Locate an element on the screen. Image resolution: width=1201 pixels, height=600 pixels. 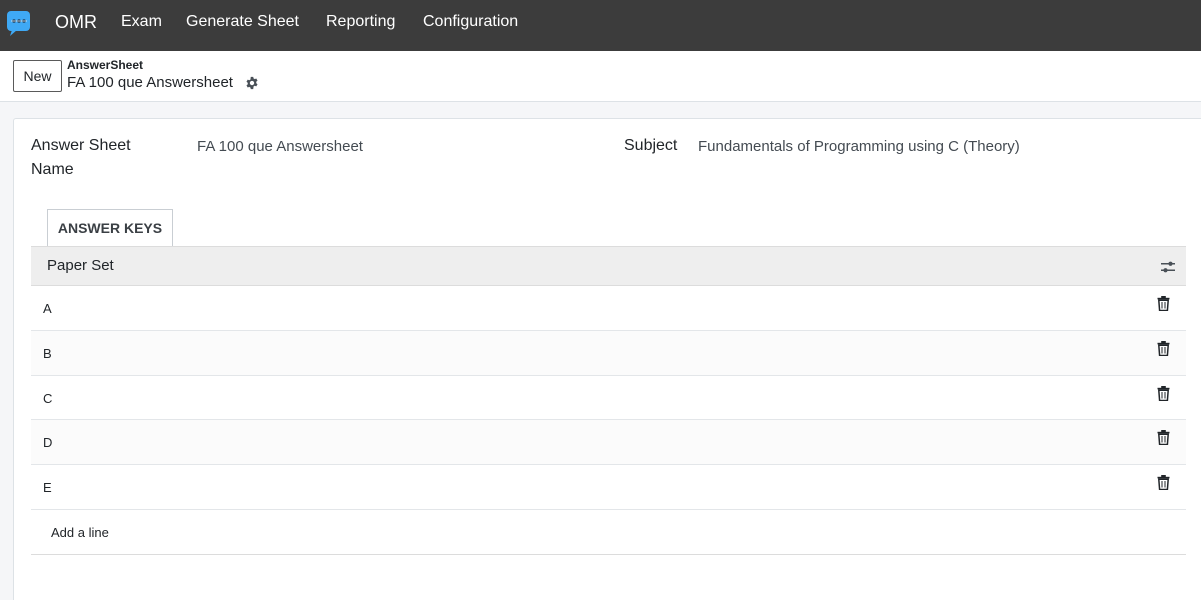
sliders-icon is located at coordinates (1168, 267).